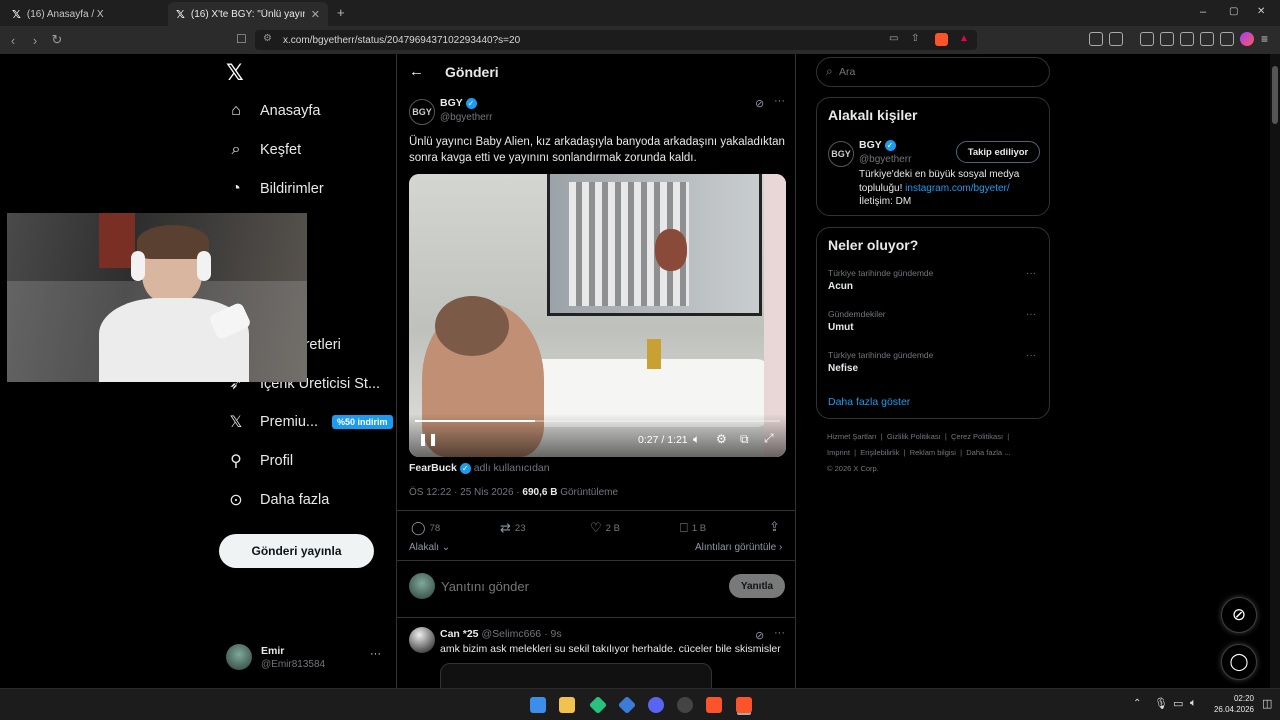 The image size is (1280, 720). What do you see at coordinates (744, 439) in the screenshot?
I see `picture-in-picture-icon: ⧉` at bounding box center [744, 439].